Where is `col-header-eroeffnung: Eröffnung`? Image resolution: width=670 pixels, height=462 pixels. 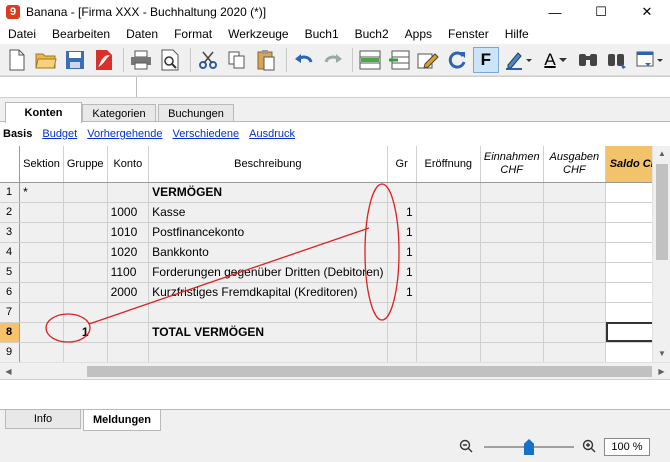
col-header-eroeffnung: Eröffnung is located at coordinates (448, 164).